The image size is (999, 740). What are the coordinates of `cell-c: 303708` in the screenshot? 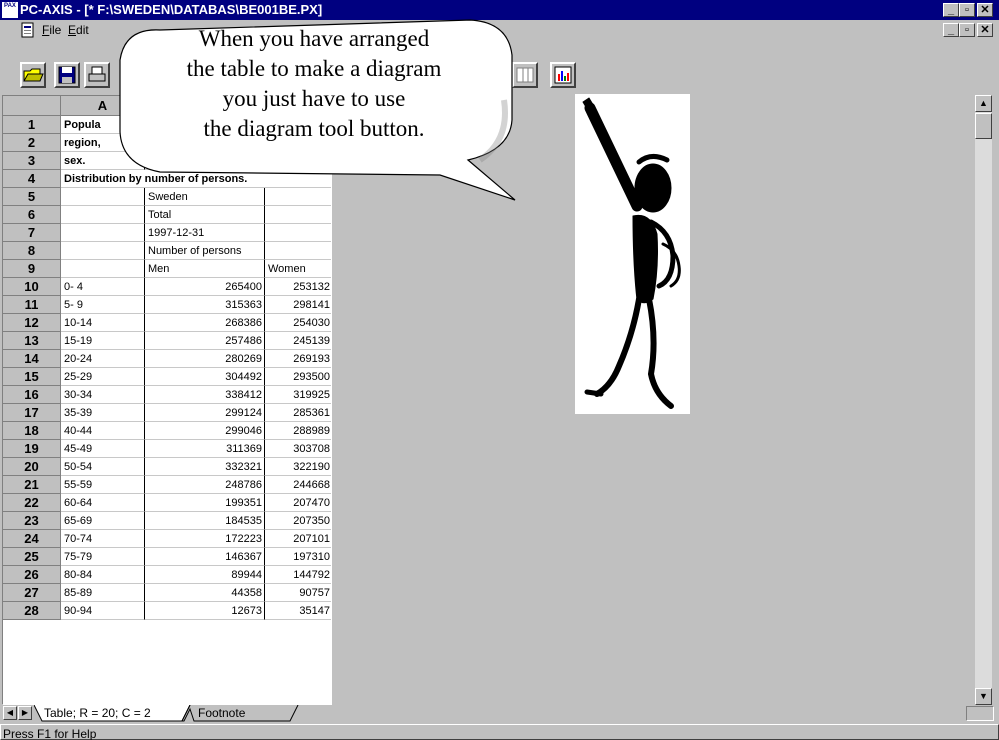 It's located at (298, 449).